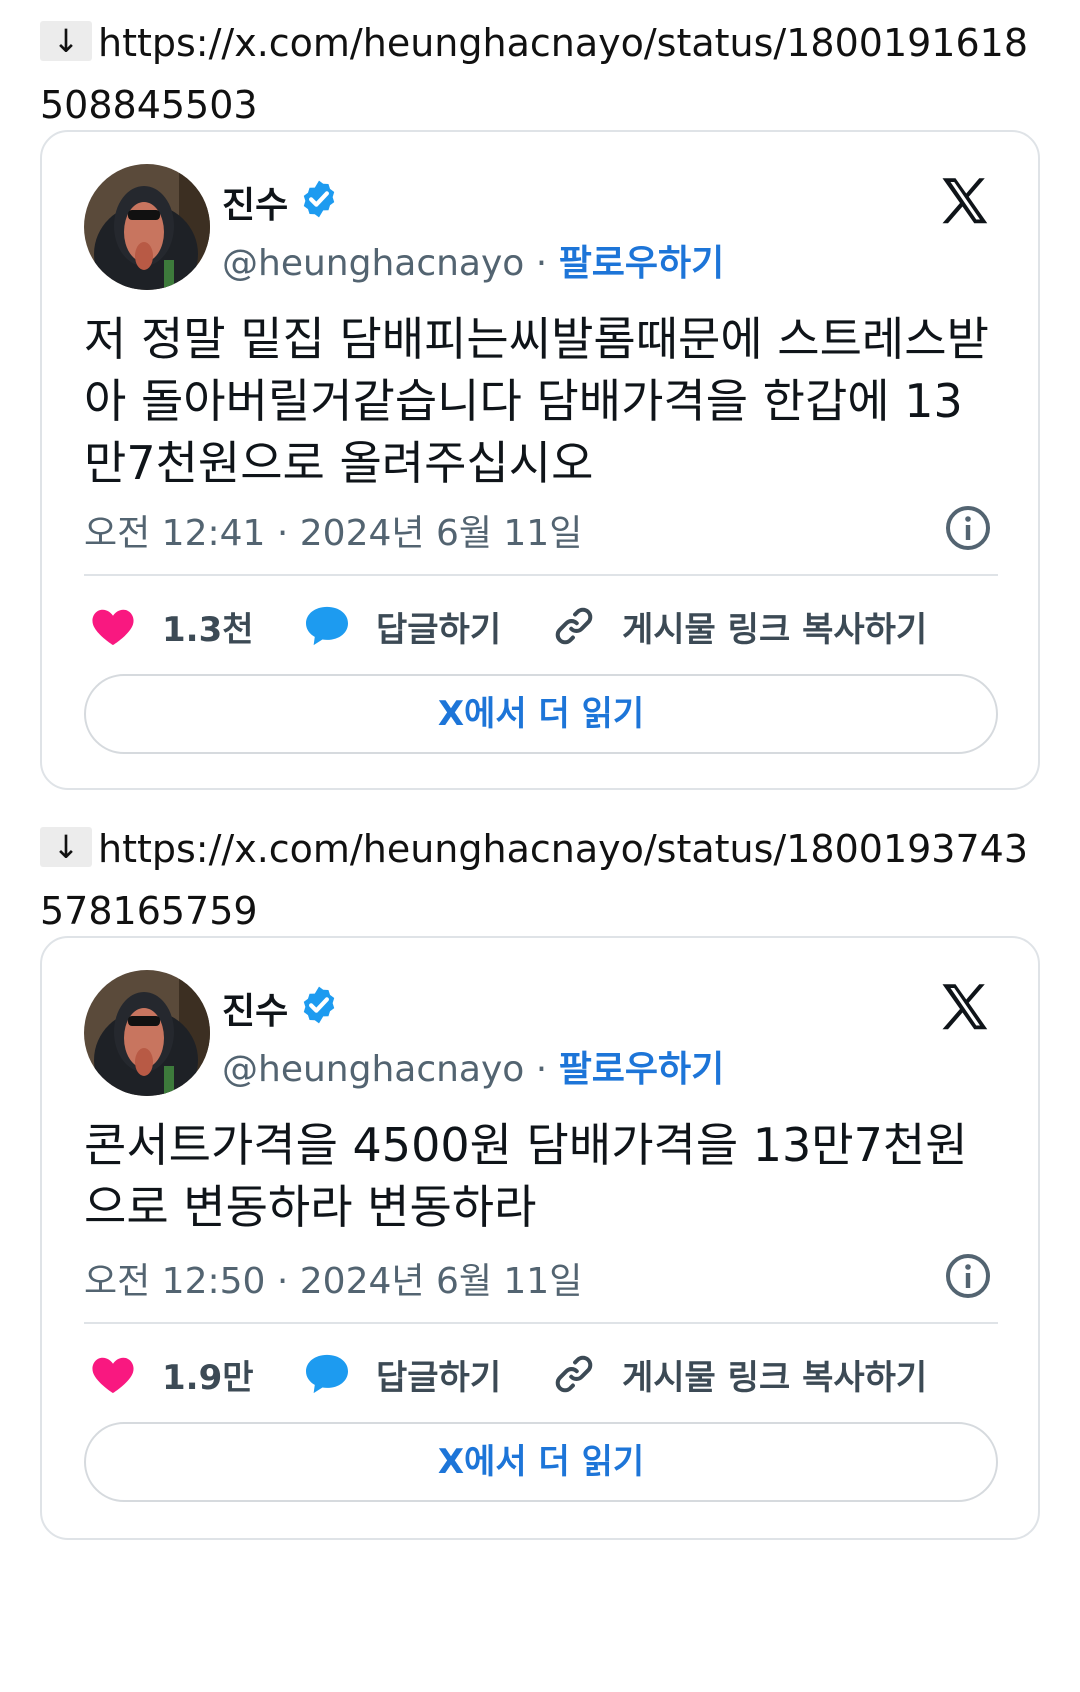 The height and width of the screenshot is (1692, 1080). What do you see at coordinates (208, 629) in the screenshot?
I see `like-count: 1.3천` at bounding box center [208, 629].